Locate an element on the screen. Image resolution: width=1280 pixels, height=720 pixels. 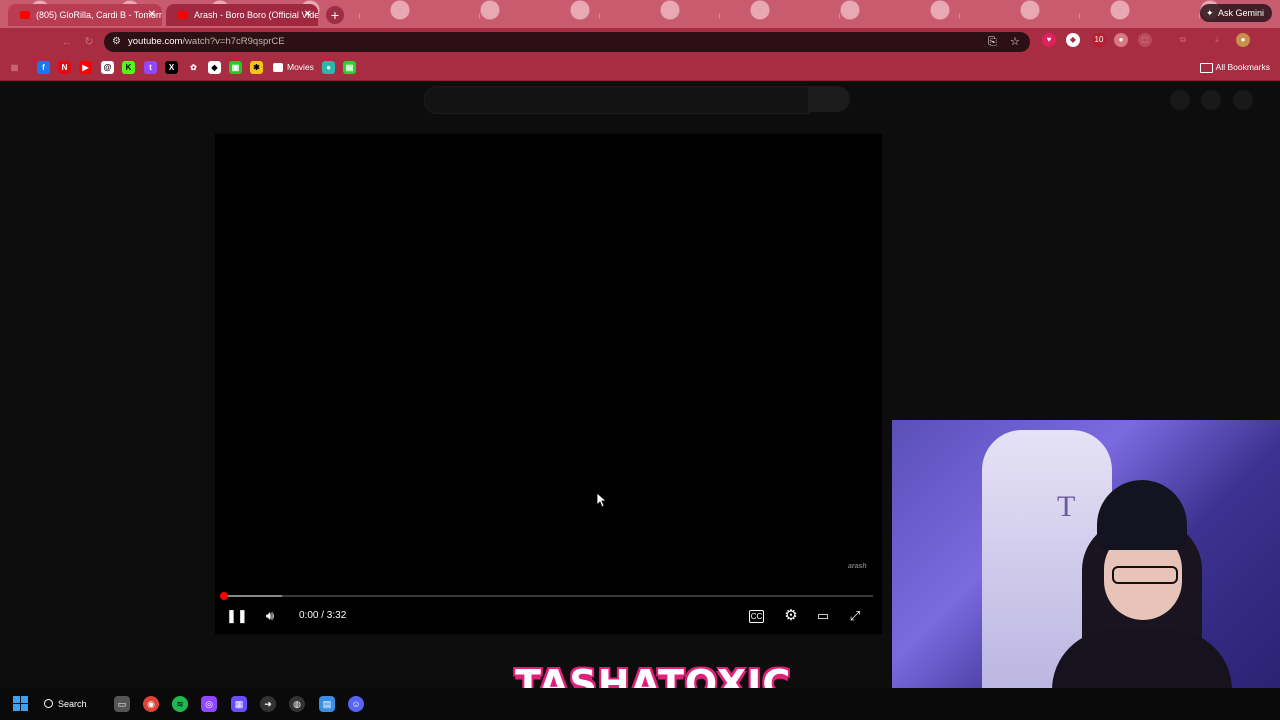
buffered-bar is located at coordinates (252, 596).